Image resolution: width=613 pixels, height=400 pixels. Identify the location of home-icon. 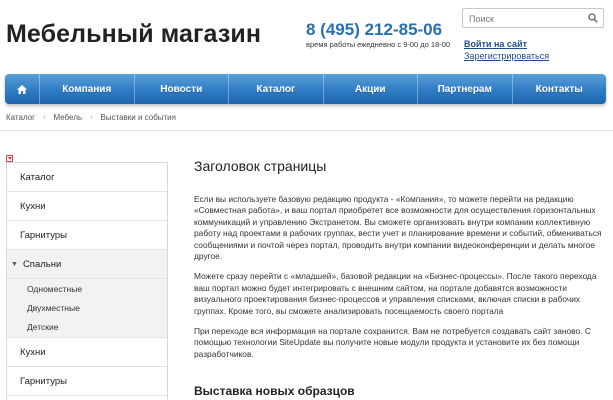
(22, 89).